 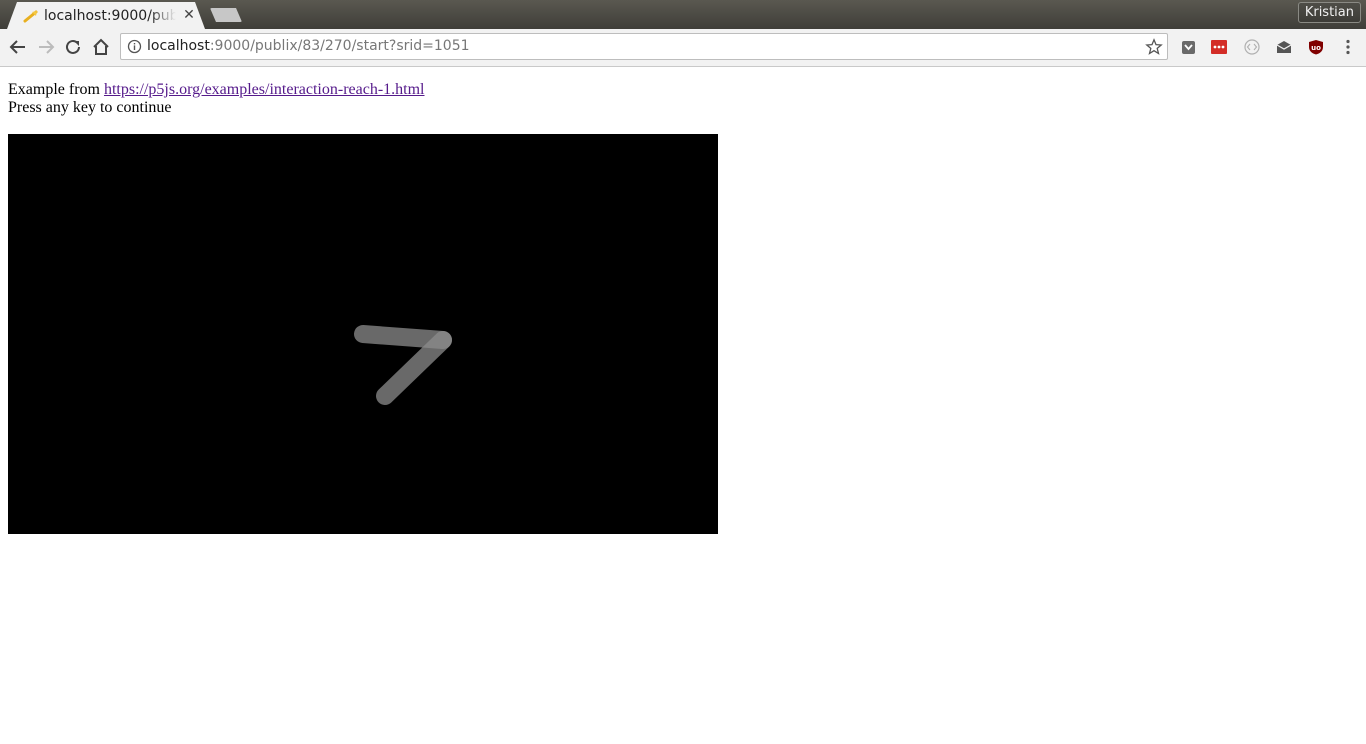 I want to click on url-path: :9000/publix/83/270/start?srid=1051, so click(x=339, y=46).